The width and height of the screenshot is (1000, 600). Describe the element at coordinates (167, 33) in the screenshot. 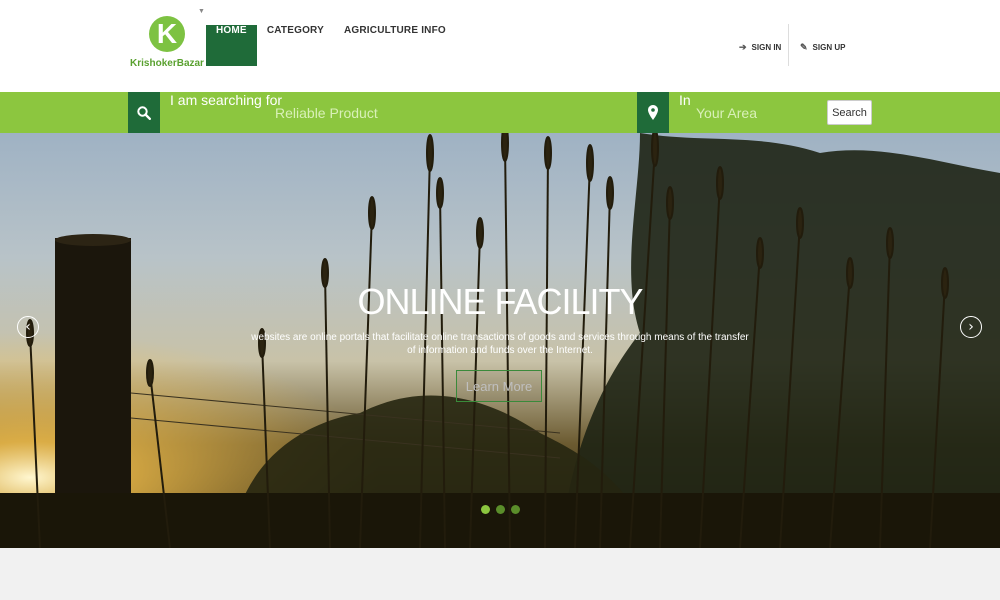

I see `logo-letter: K` at that location.